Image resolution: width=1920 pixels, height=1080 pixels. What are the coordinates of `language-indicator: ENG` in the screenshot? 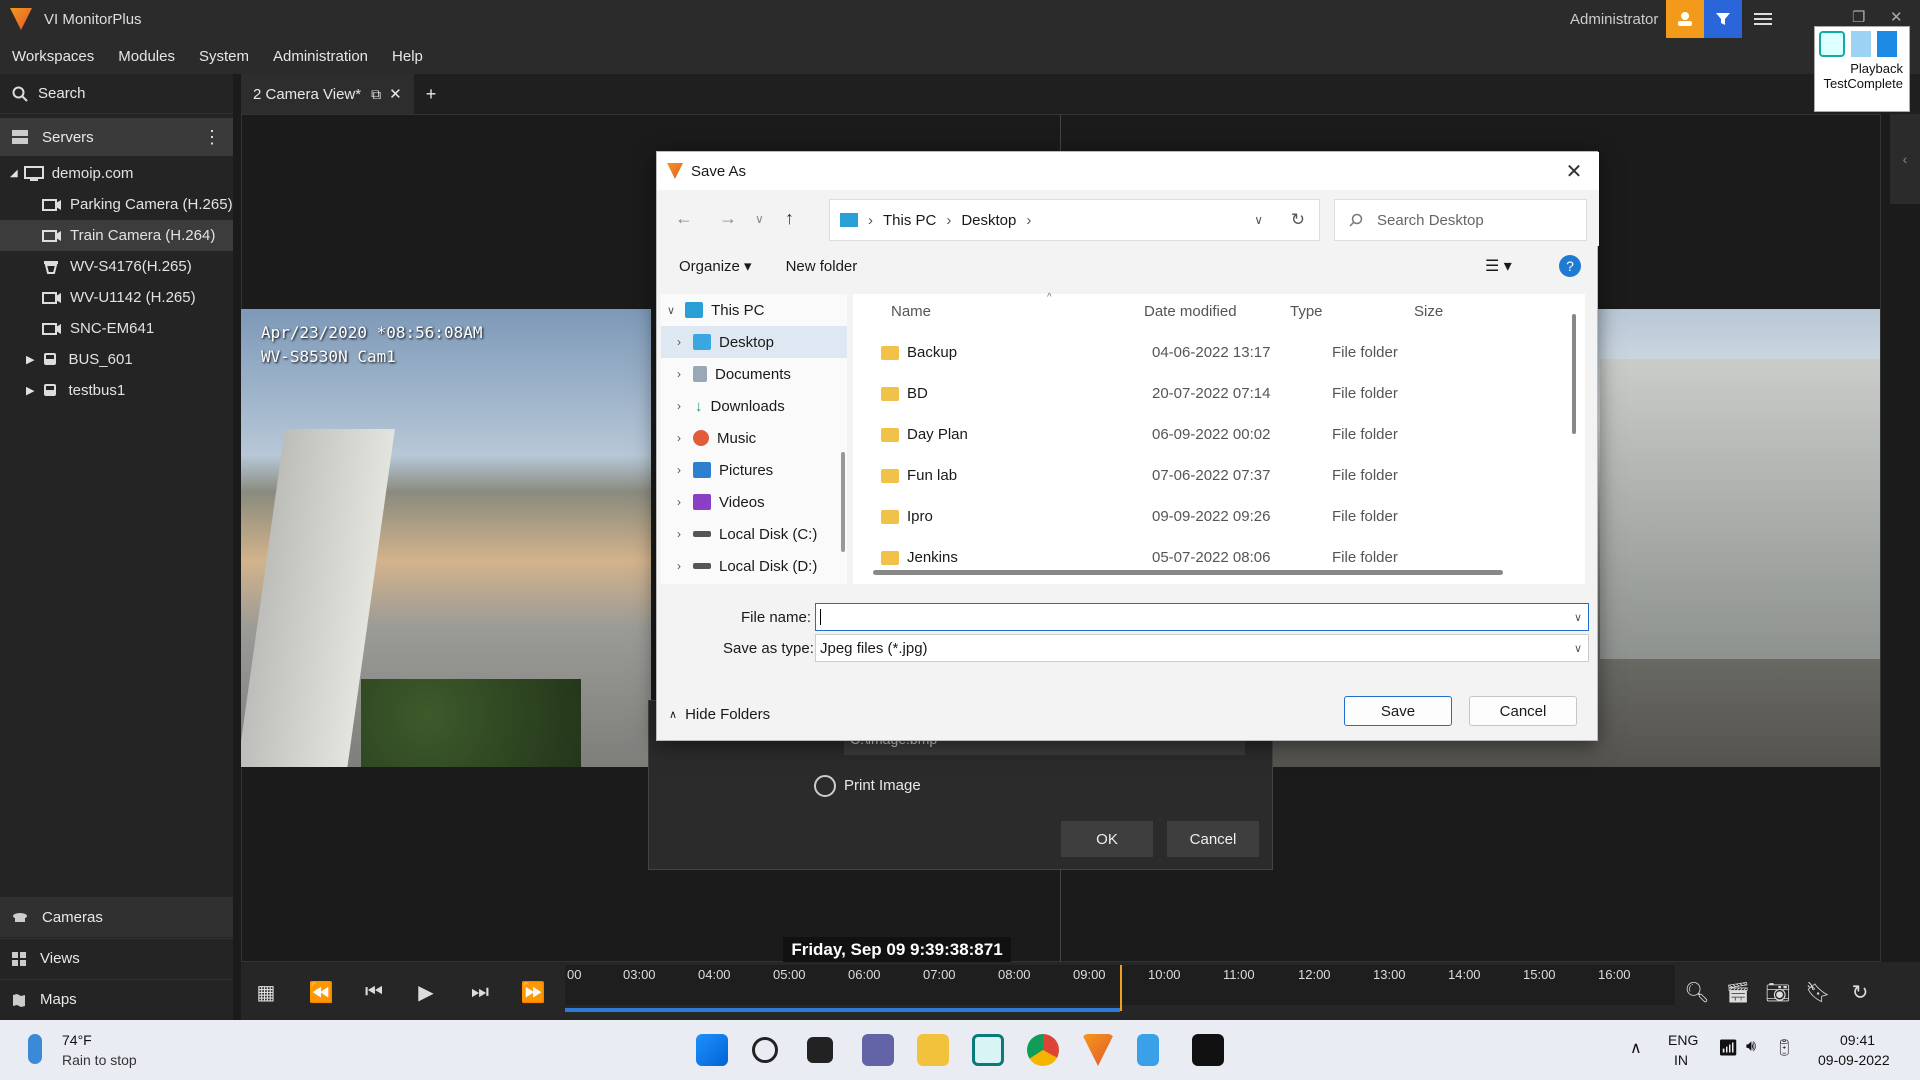 It's located at (1683, 1040).